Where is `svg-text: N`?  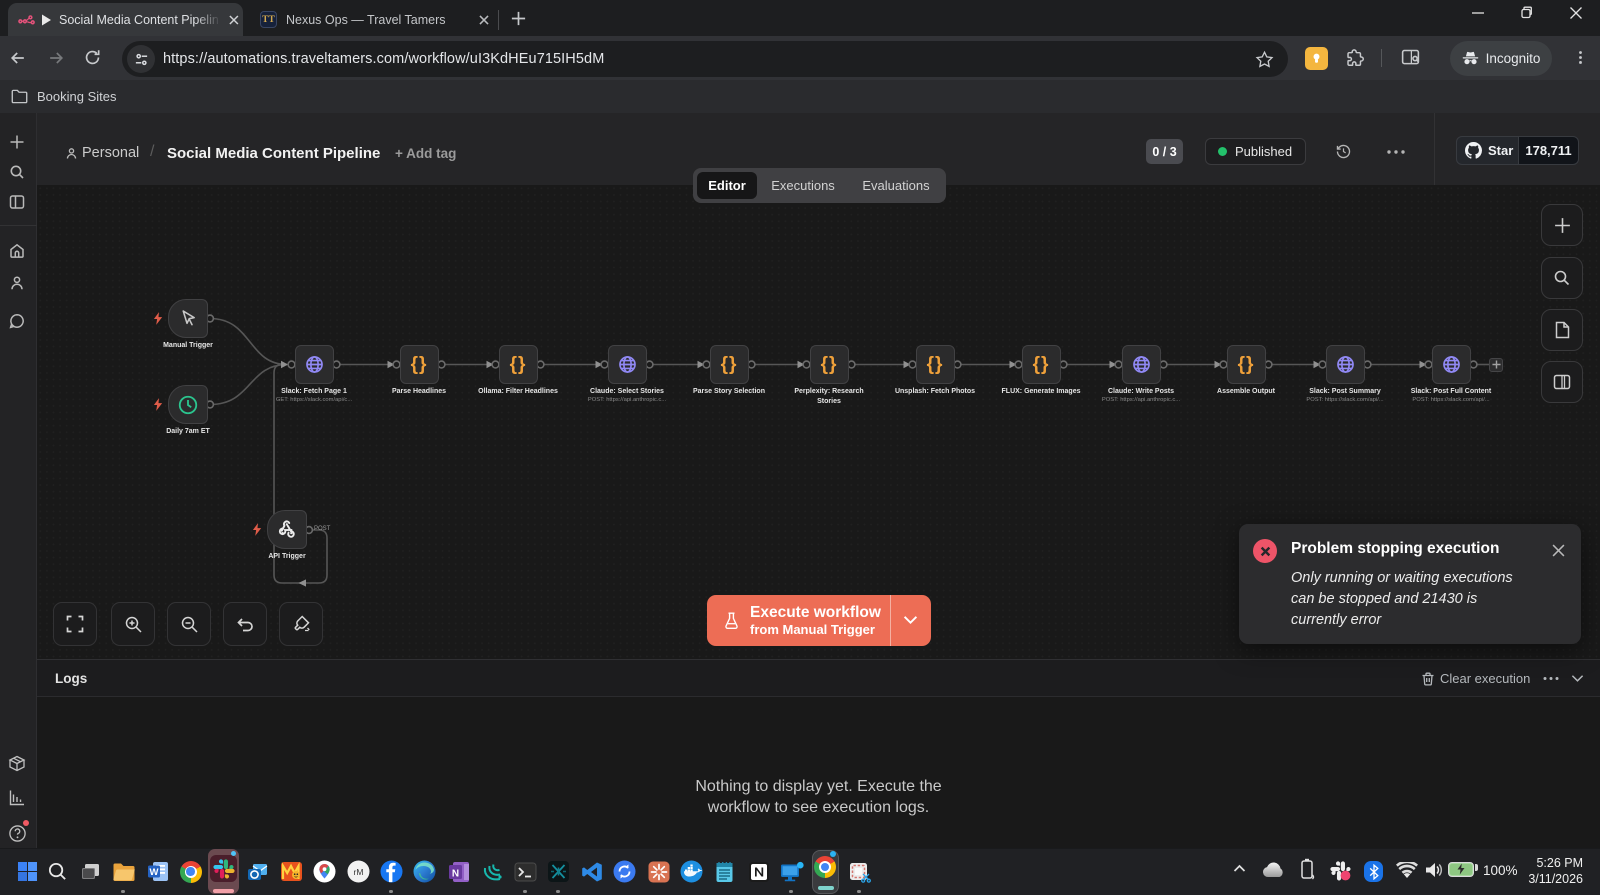 svg-text: N is located at coordinates (454, 873).